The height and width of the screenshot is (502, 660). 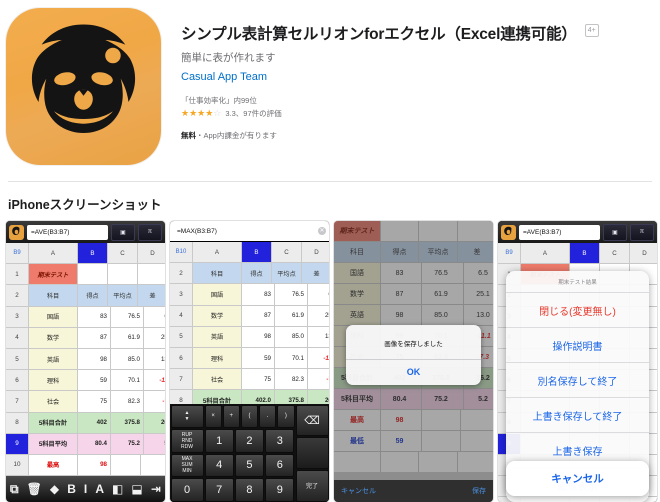 I want to click on key-arrows: ▲ ▼, so click(x=187, y=417).